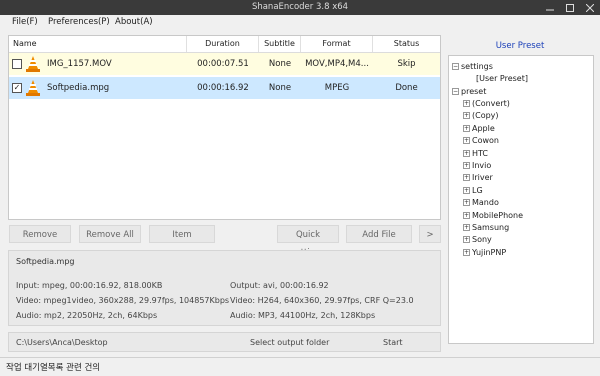 The width and height of the screenshot is (600, 376). What do you see at coordinates (406, 64) in the screenshot?
I see `file-status: Skip` at bounding box center [406, 64].